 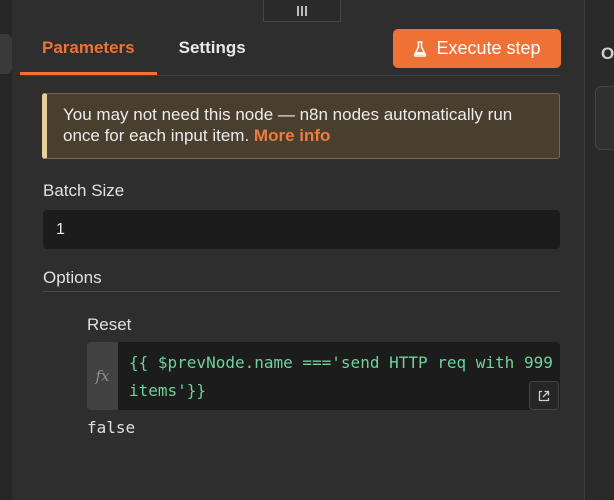 What do you see at coordinates (292, 135) in the screenshot?
I see `more-info-link: More info` at bounding box center [292, 135].